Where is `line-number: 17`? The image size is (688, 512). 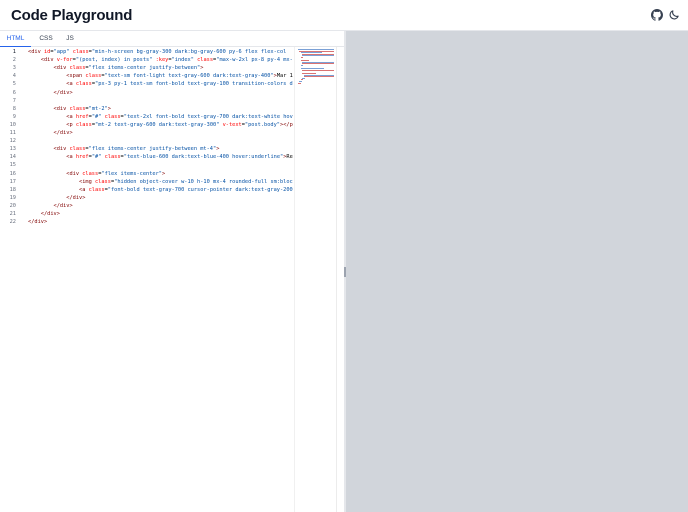
line-number: 17 is located at coordinates (12, 181).